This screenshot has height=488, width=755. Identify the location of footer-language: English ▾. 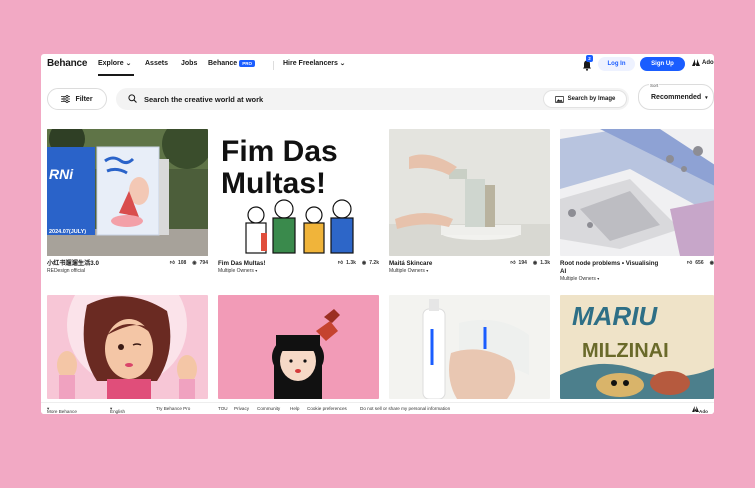
(117, 410).